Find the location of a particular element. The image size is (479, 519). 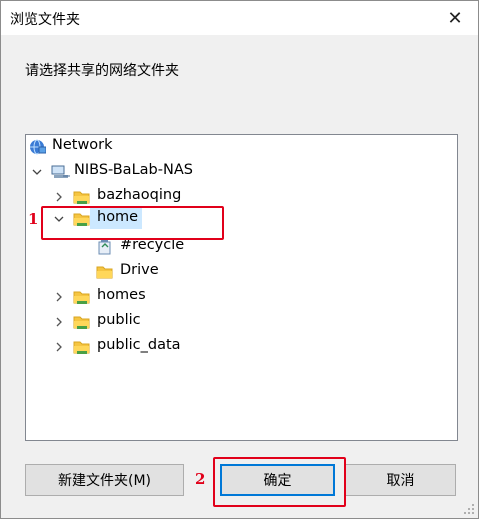

recycle-folder-icon is located at coordinates (105, 247).